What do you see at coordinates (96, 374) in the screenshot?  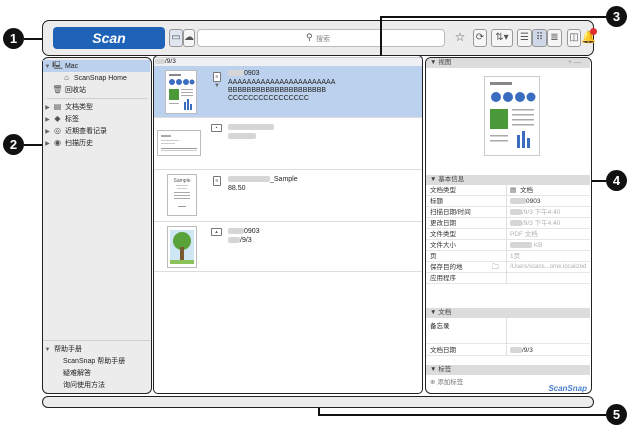 I see `help-item-troubleshooting: 疑难解答` at bounding box center [96, 374].